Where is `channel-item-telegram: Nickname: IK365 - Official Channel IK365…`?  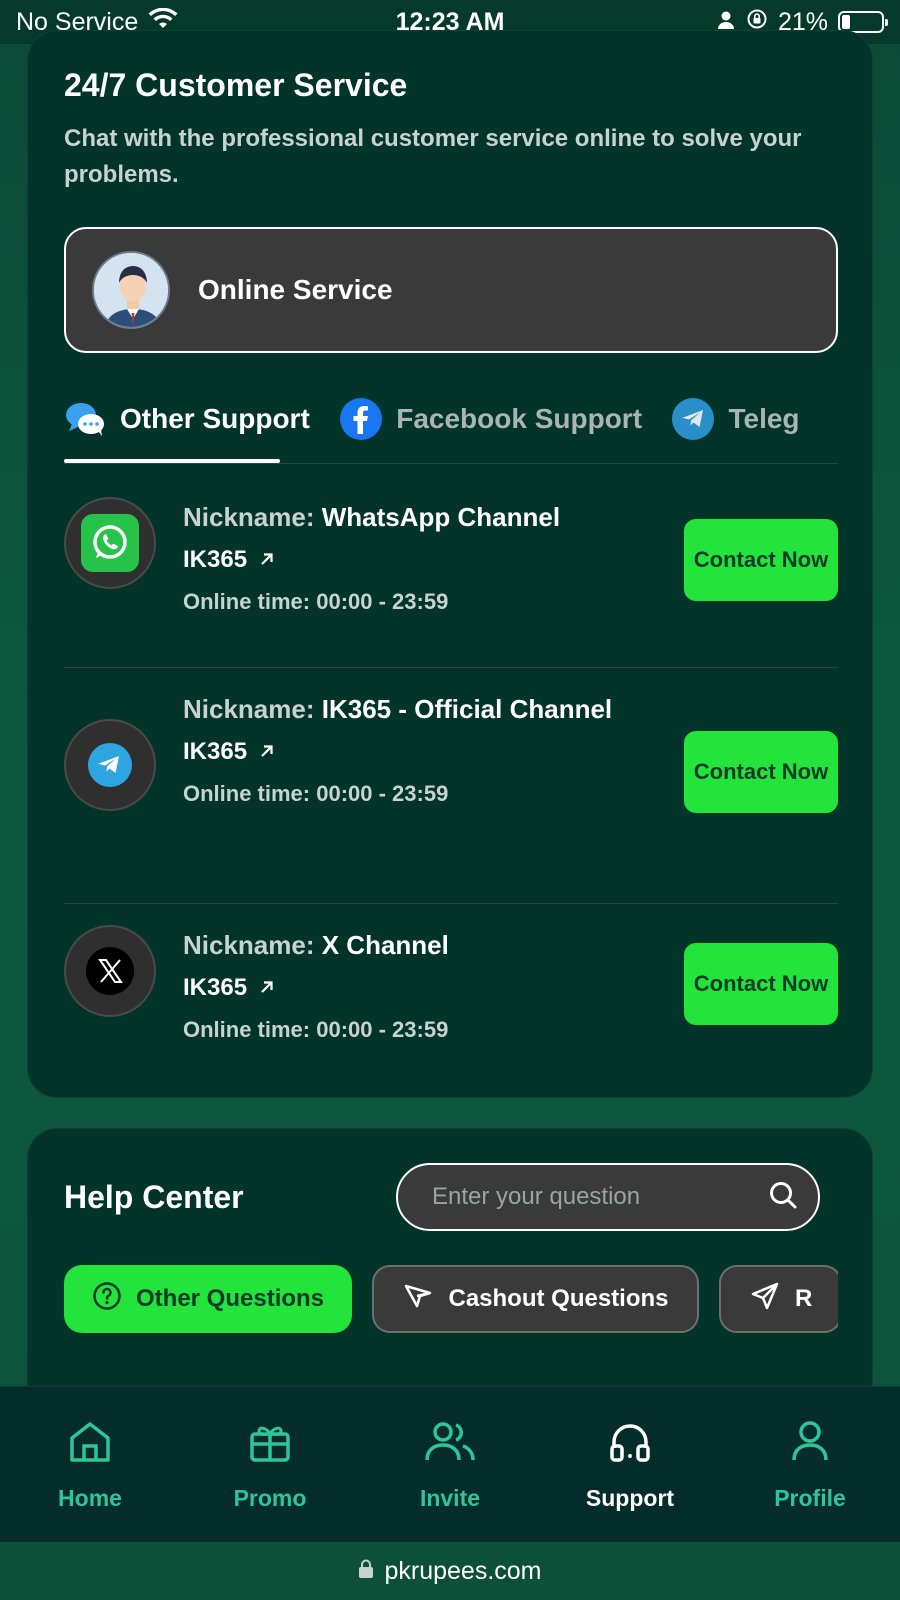 channel-item-telegram: Nickname: IK365 - Official Channel IK365… is located at coordinates (451, 779).